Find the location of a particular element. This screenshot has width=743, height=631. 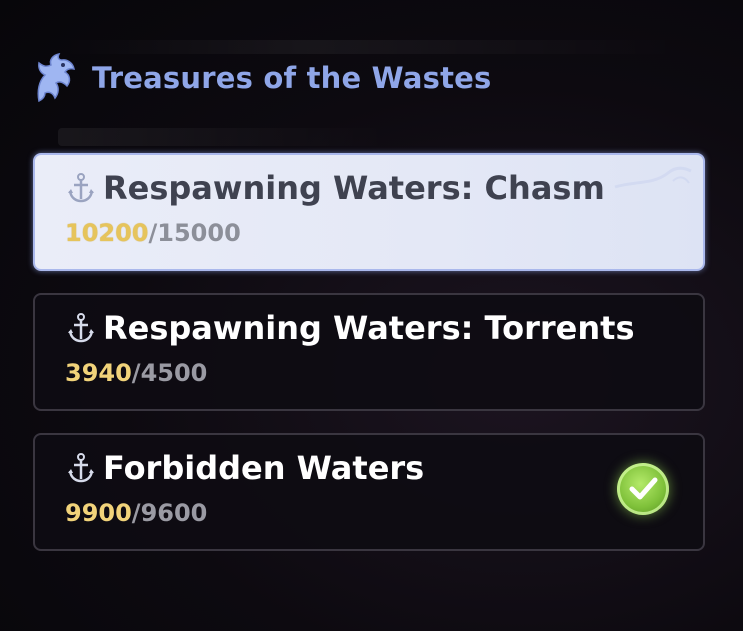

completed-check-icon is located at coordinates (643, 489).